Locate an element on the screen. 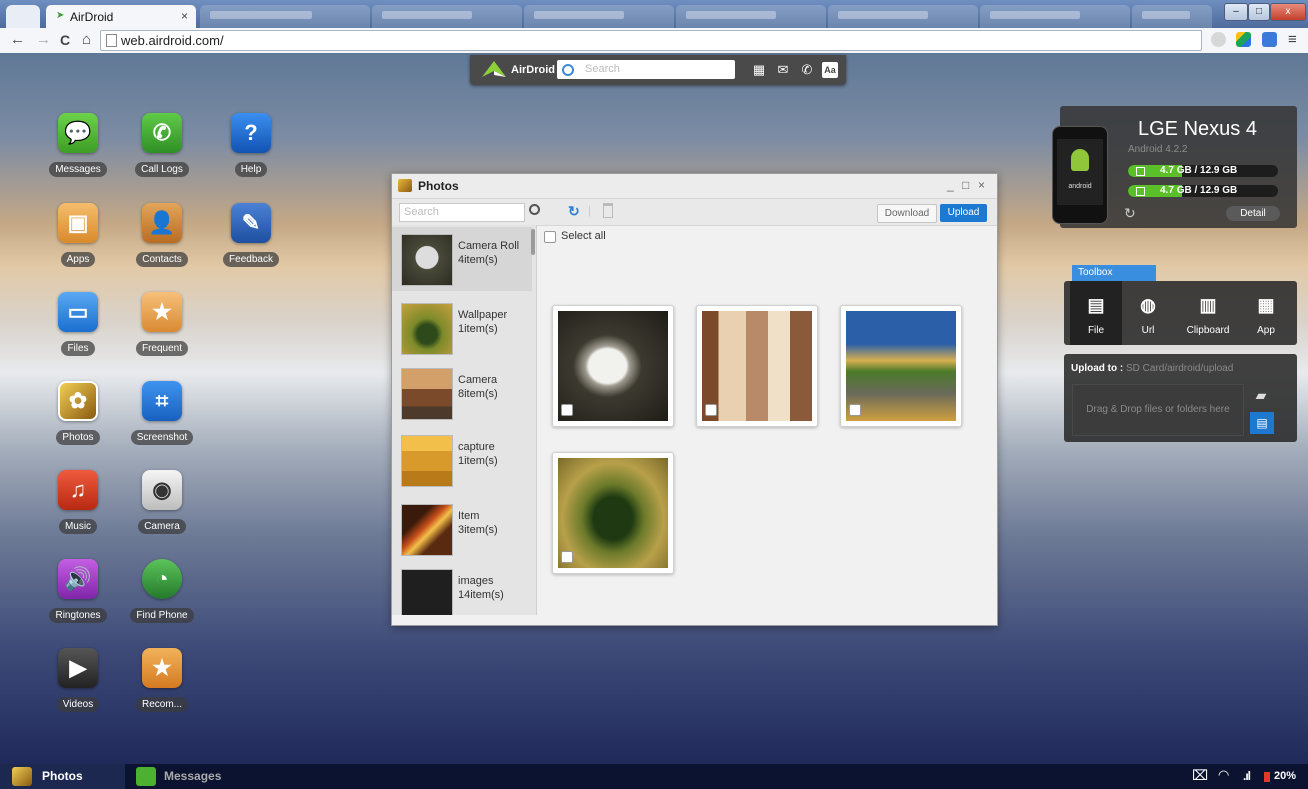 Image resolution: width=1308 pixels, height=789 pixels. album-list-scrollbar is located at coordinates (533, 242).